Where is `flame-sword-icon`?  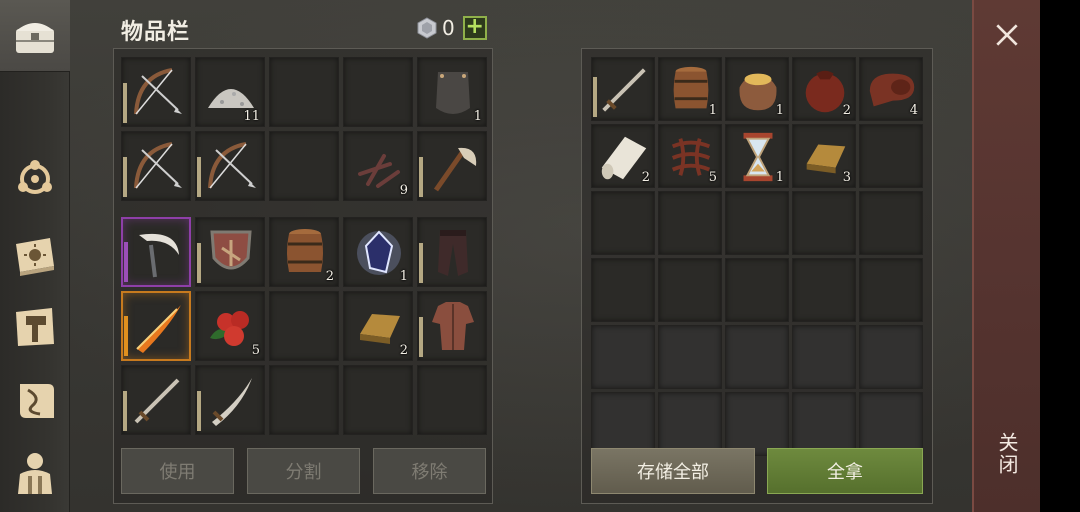
flame-sword-icon is located at coordinates (158, 328).